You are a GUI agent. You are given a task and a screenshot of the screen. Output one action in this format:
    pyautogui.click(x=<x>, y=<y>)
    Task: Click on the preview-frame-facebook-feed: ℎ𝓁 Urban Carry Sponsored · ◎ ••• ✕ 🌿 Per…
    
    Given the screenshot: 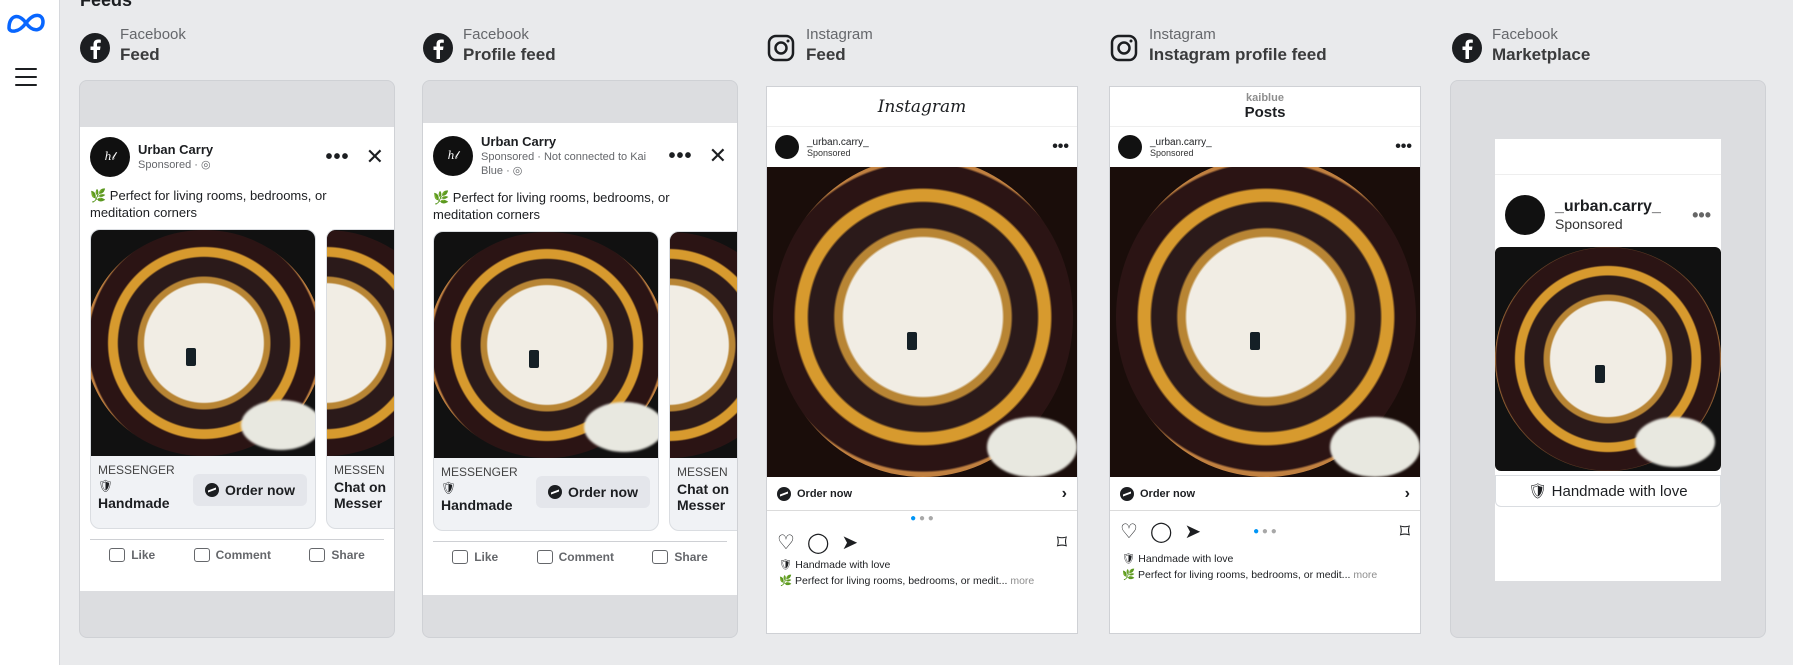 What is the action you would take?
    pyautogui.click(x=237, y=359)
    